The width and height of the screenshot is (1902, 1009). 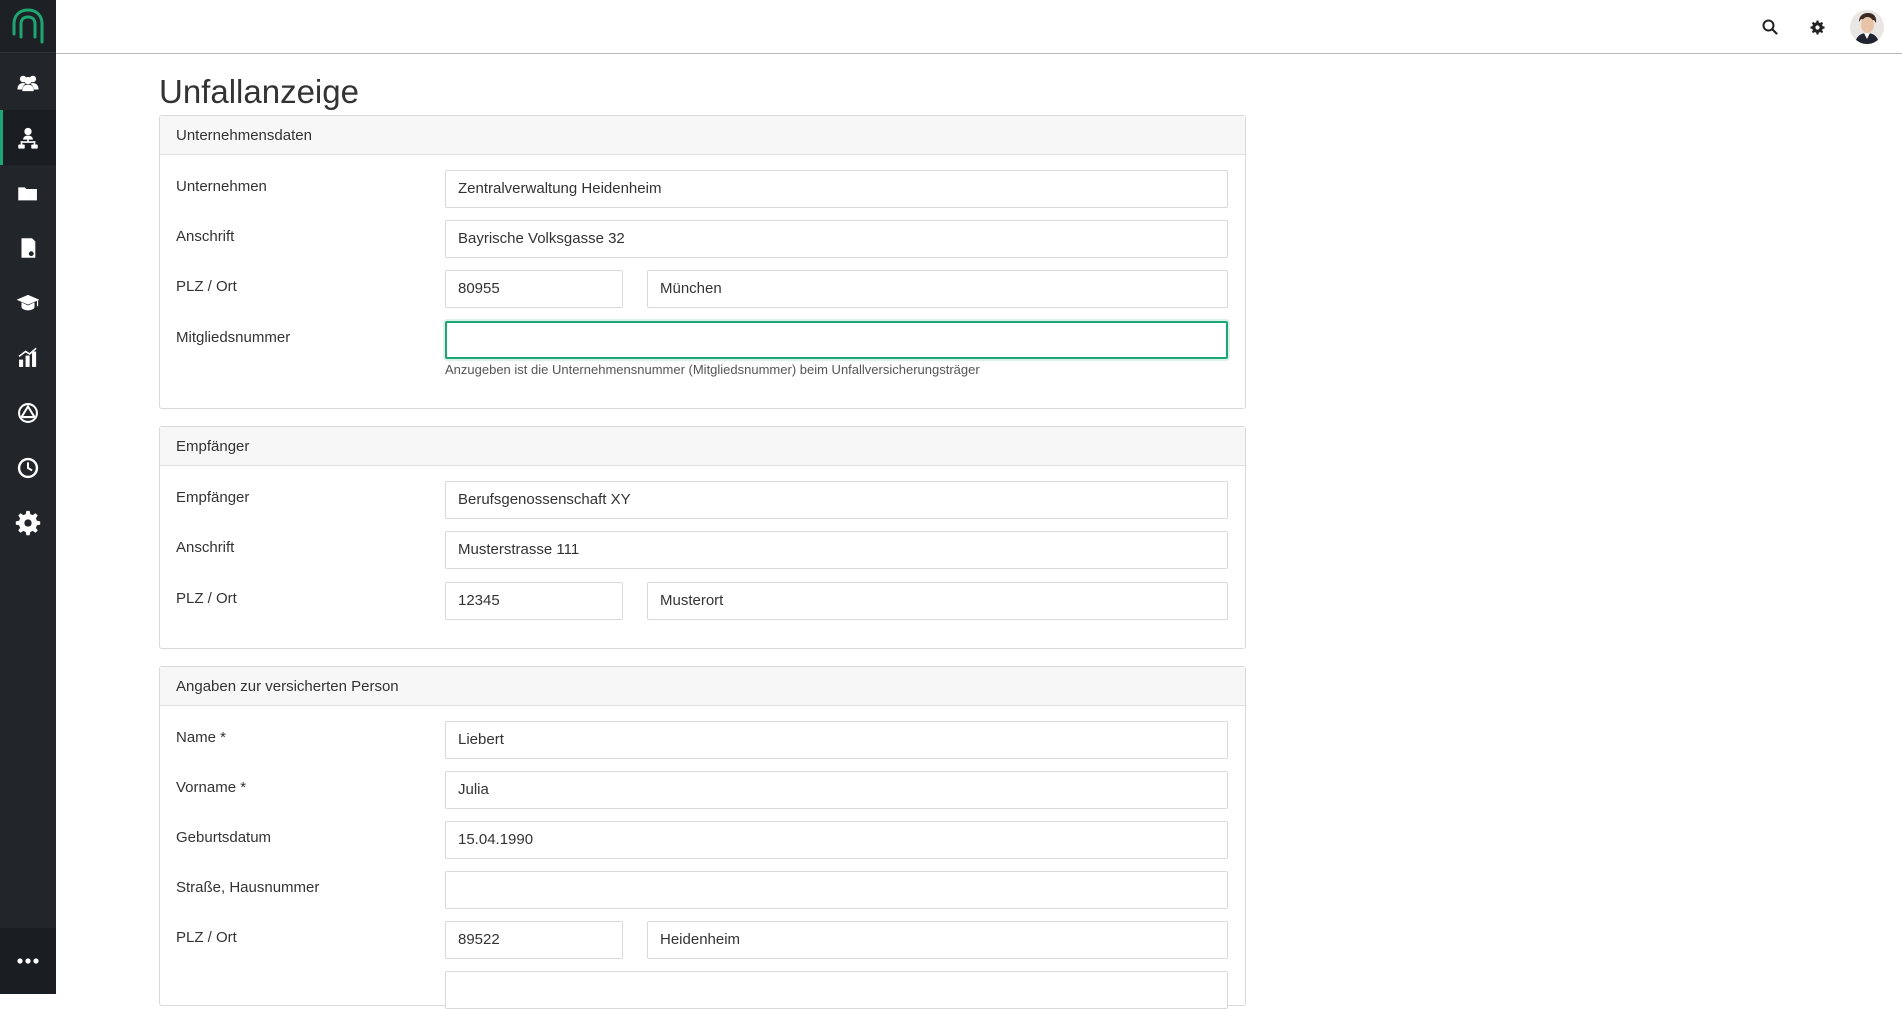 What do you see at coordinates (836, 890) in the screenshot?
I see `street-input` at bounding box center [836, 890].